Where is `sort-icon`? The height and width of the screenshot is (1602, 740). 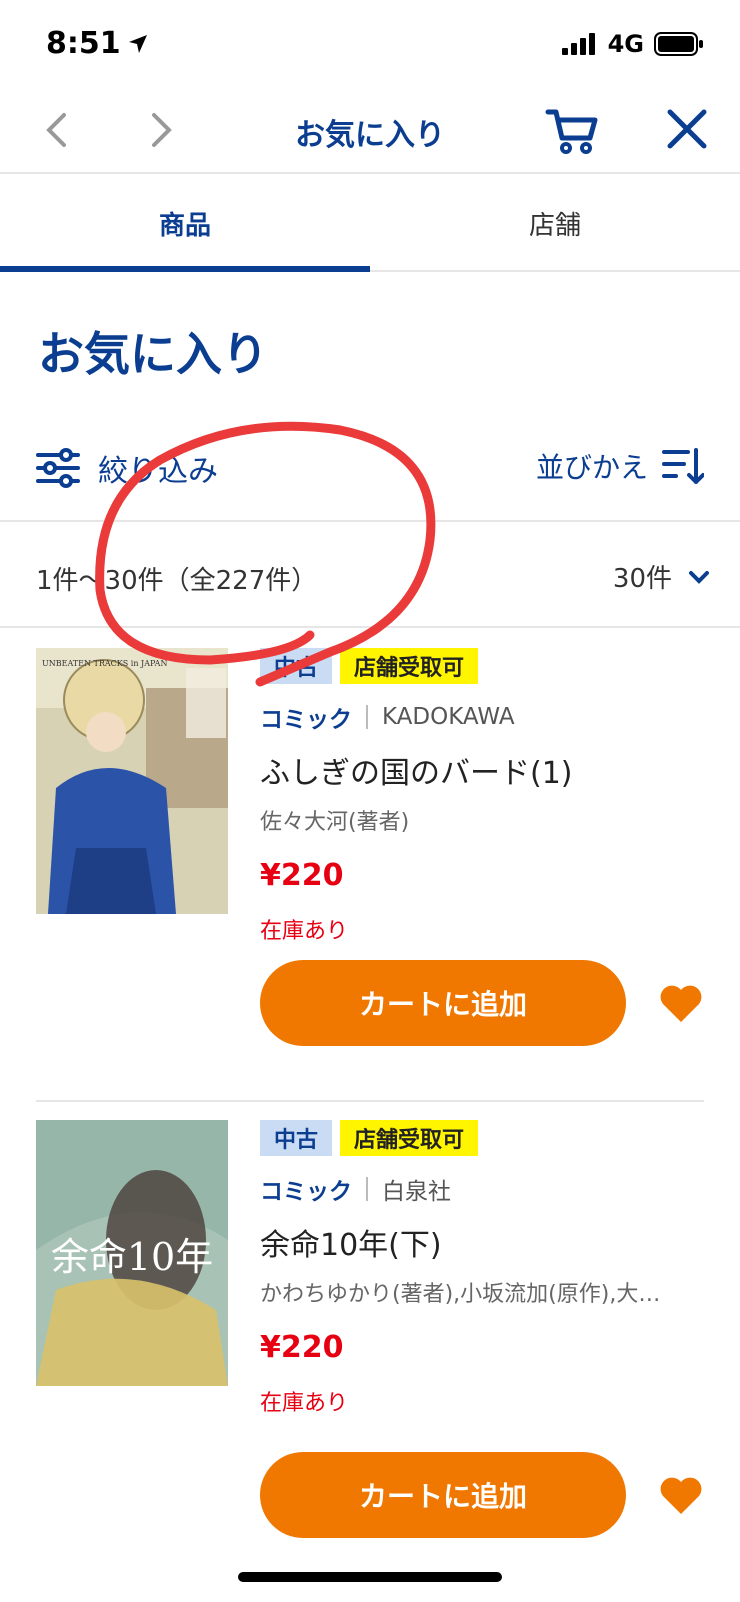
sort-icon is located at coordinates (683, 466).